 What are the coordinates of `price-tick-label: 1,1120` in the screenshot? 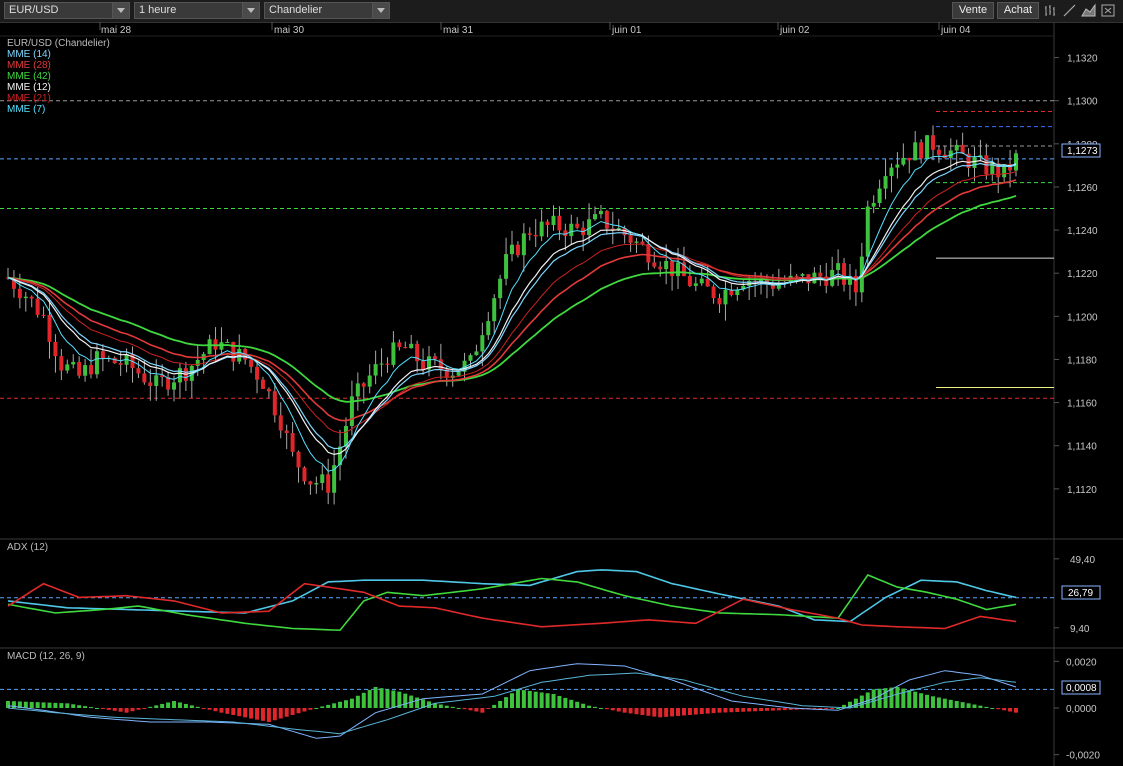 It's located at (1082, 490).